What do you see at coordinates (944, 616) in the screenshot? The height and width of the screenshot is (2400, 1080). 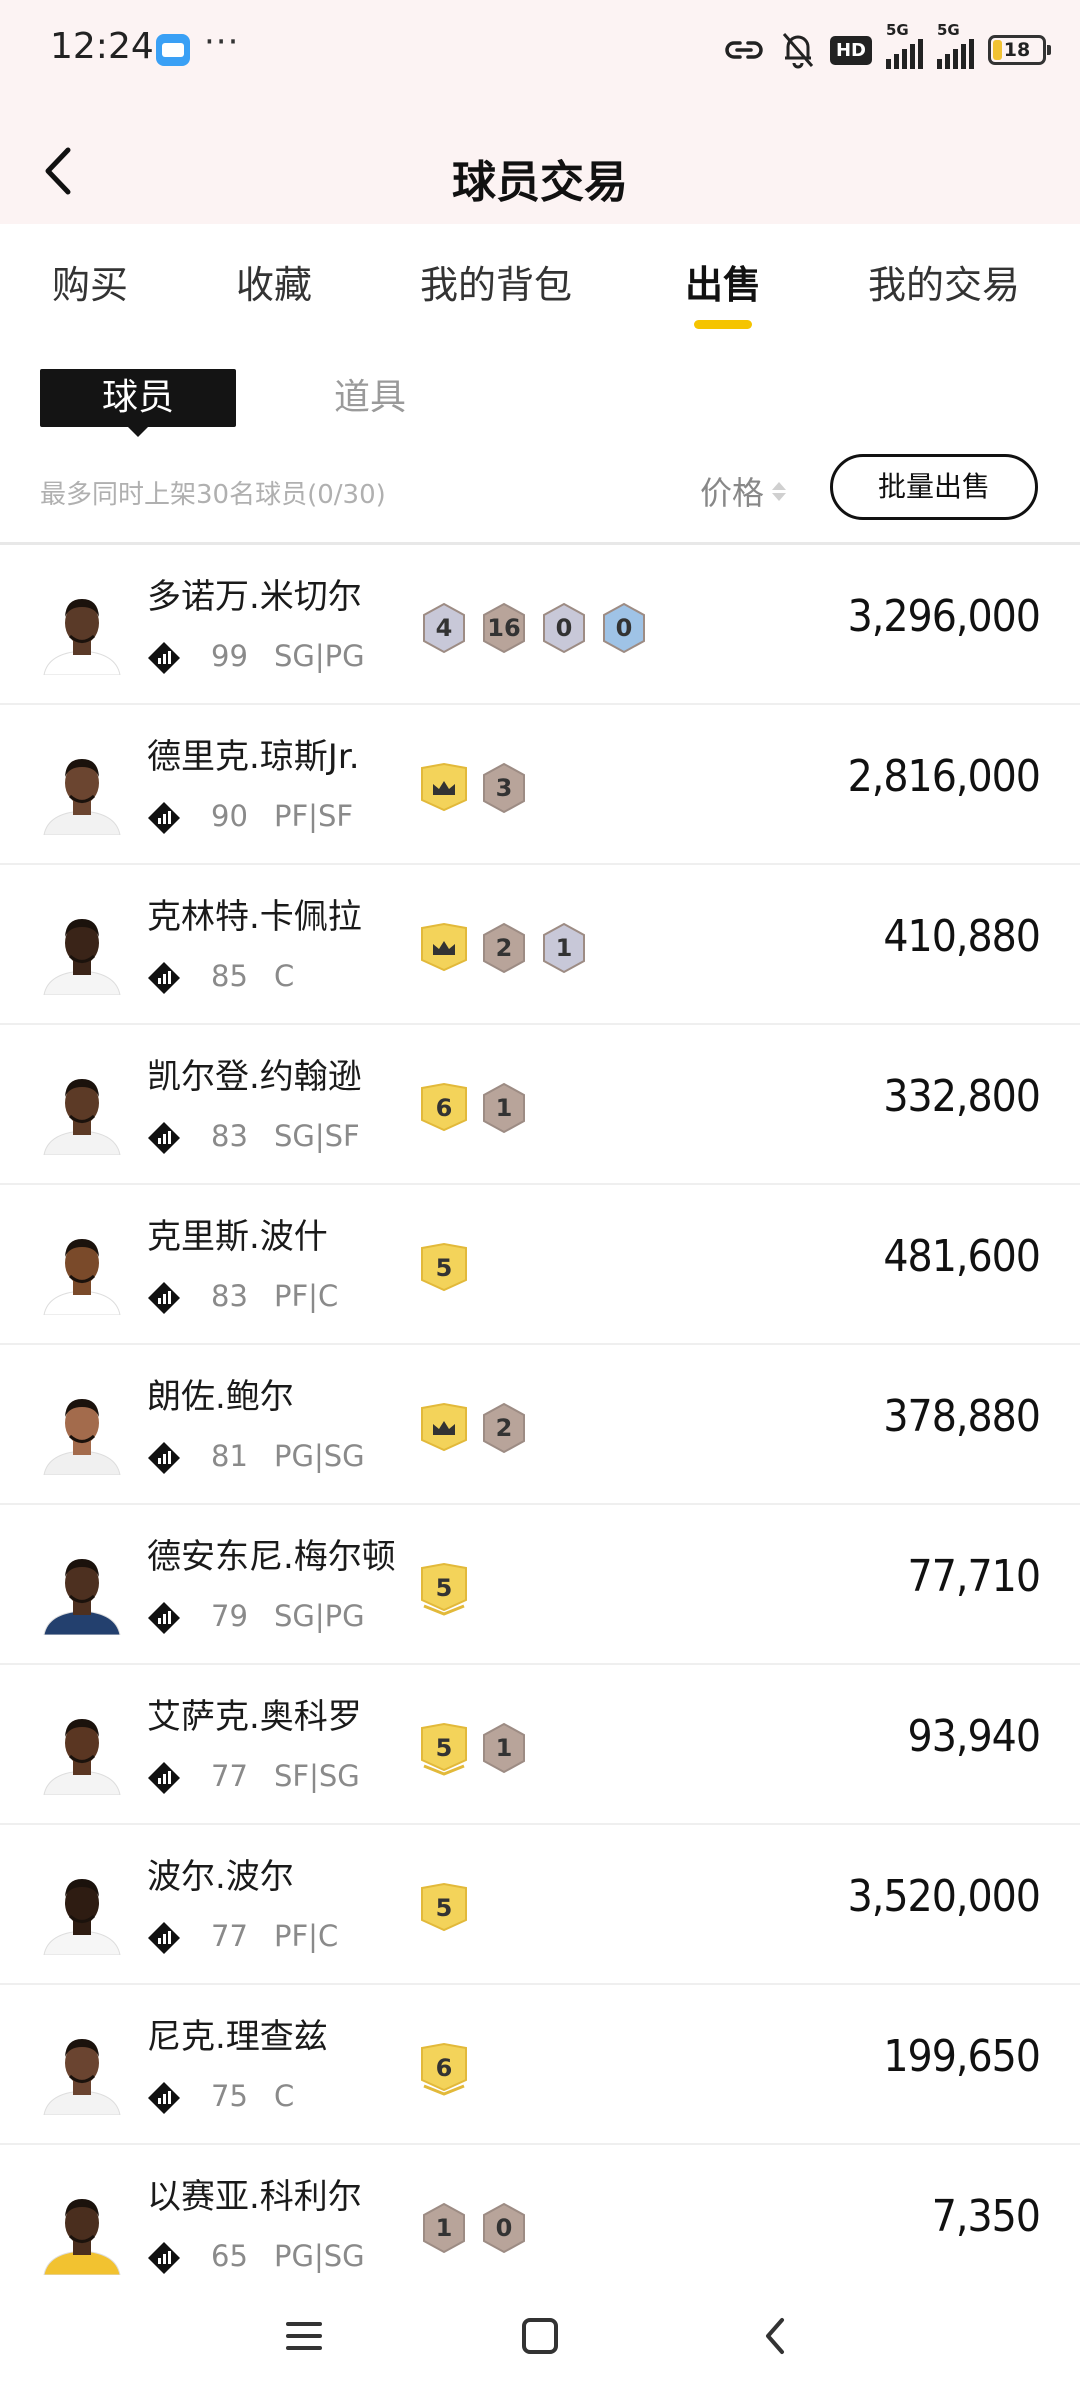 I see `player-price: 3,296,000` at bounding box center [944, 616].